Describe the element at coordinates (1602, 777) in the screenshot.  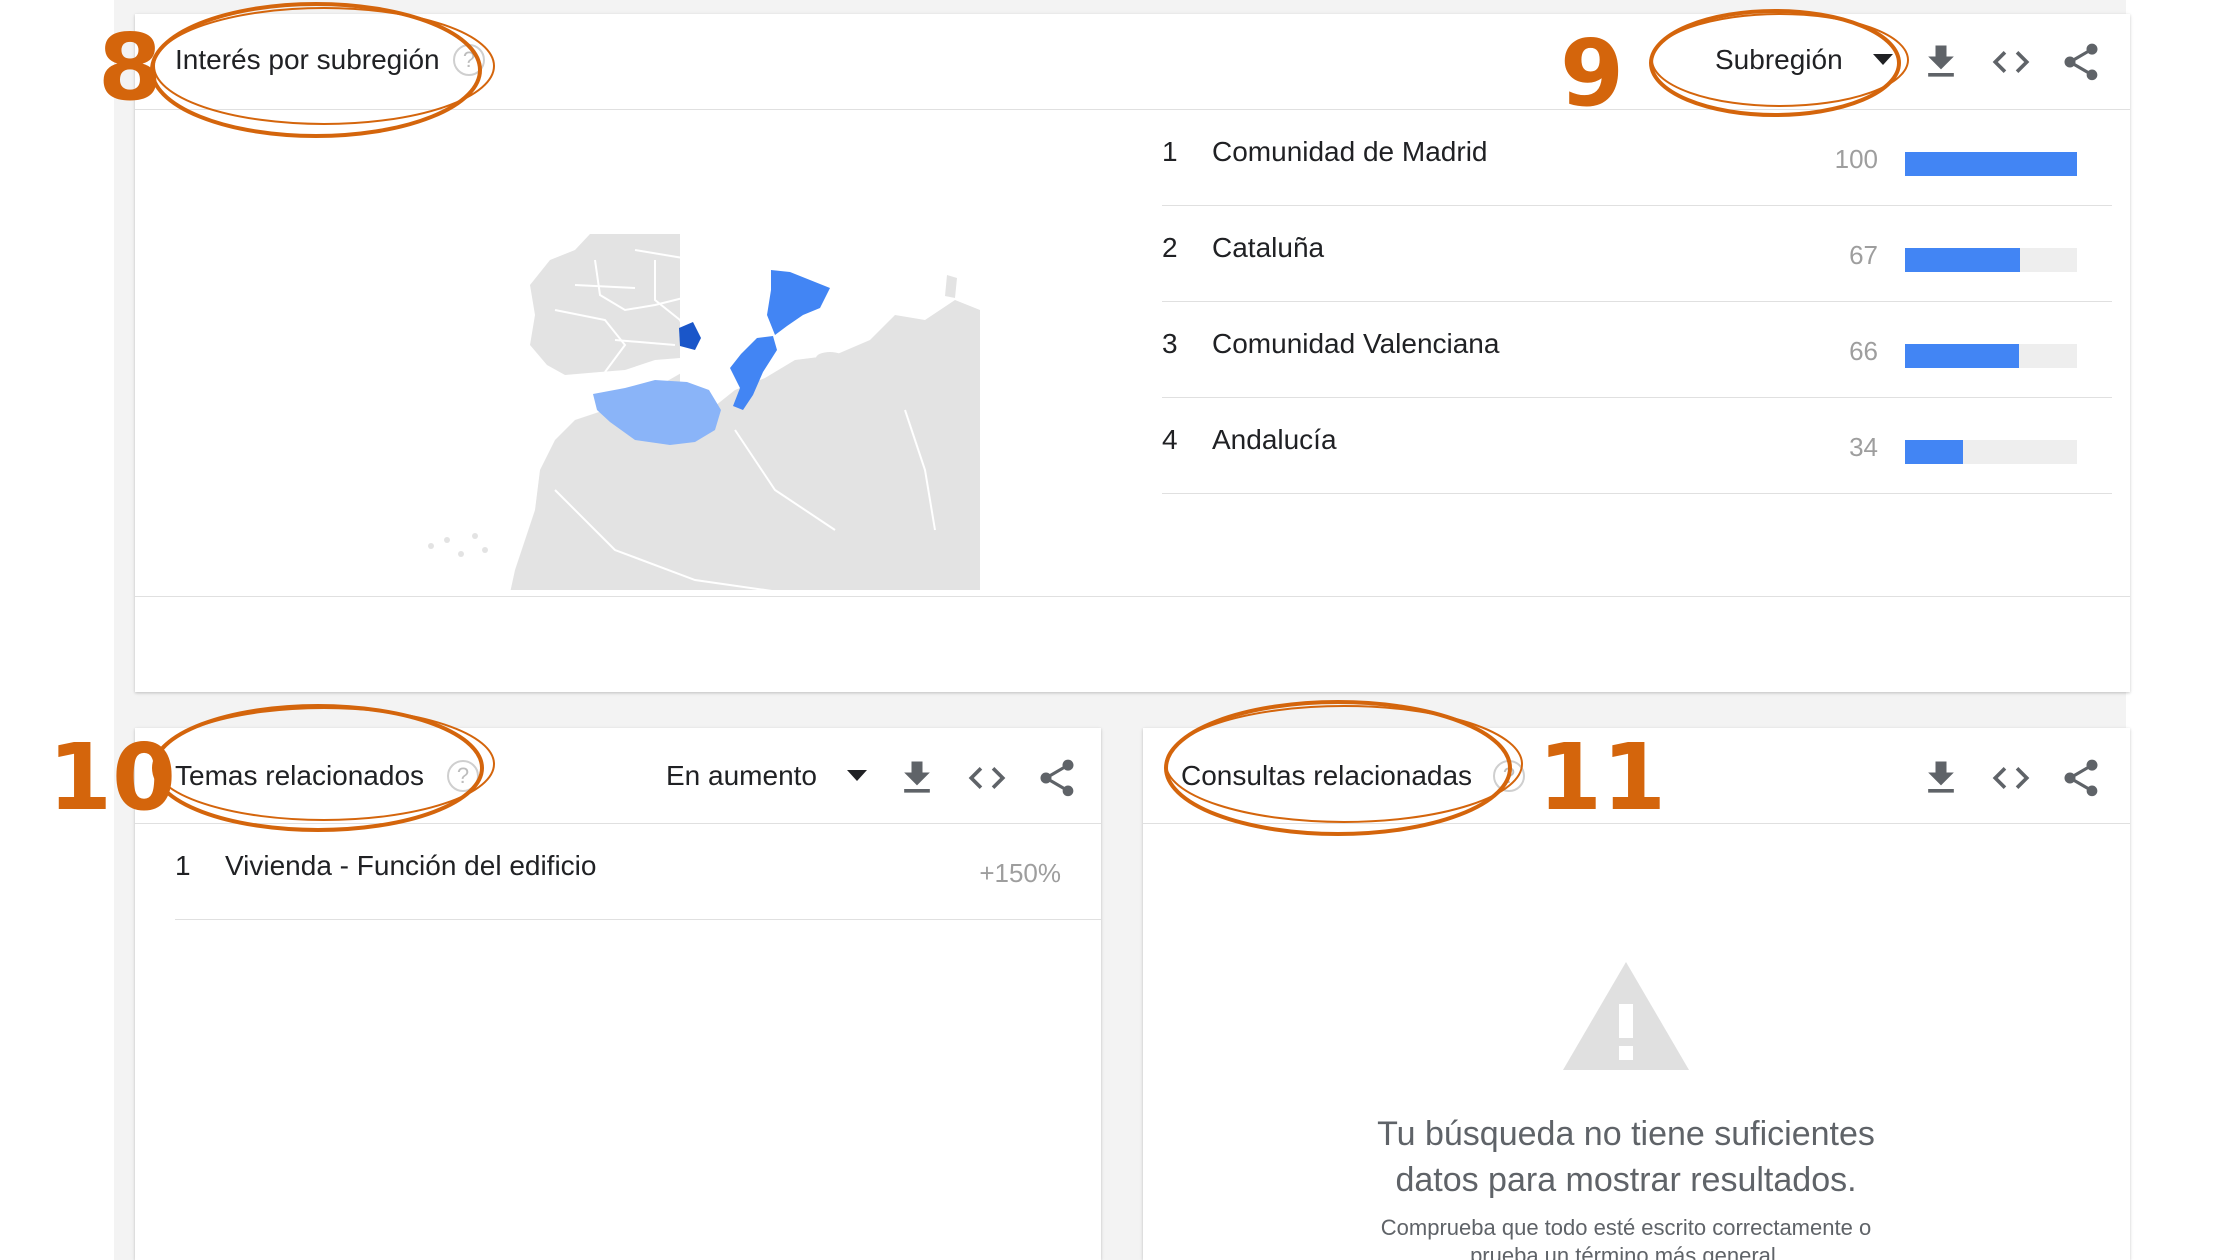
I see `annotation-number: 11` at that location.